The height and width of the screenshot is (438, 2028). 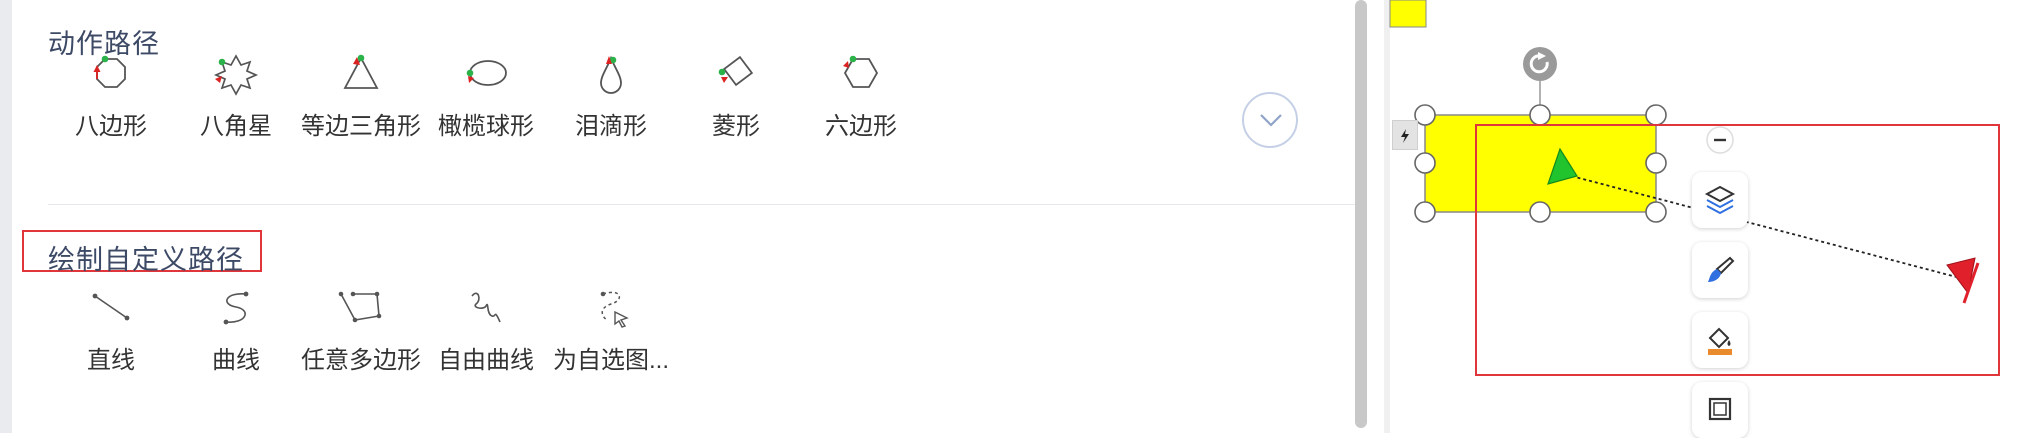 I want to click on border-button, so click(x=1720, y=410).